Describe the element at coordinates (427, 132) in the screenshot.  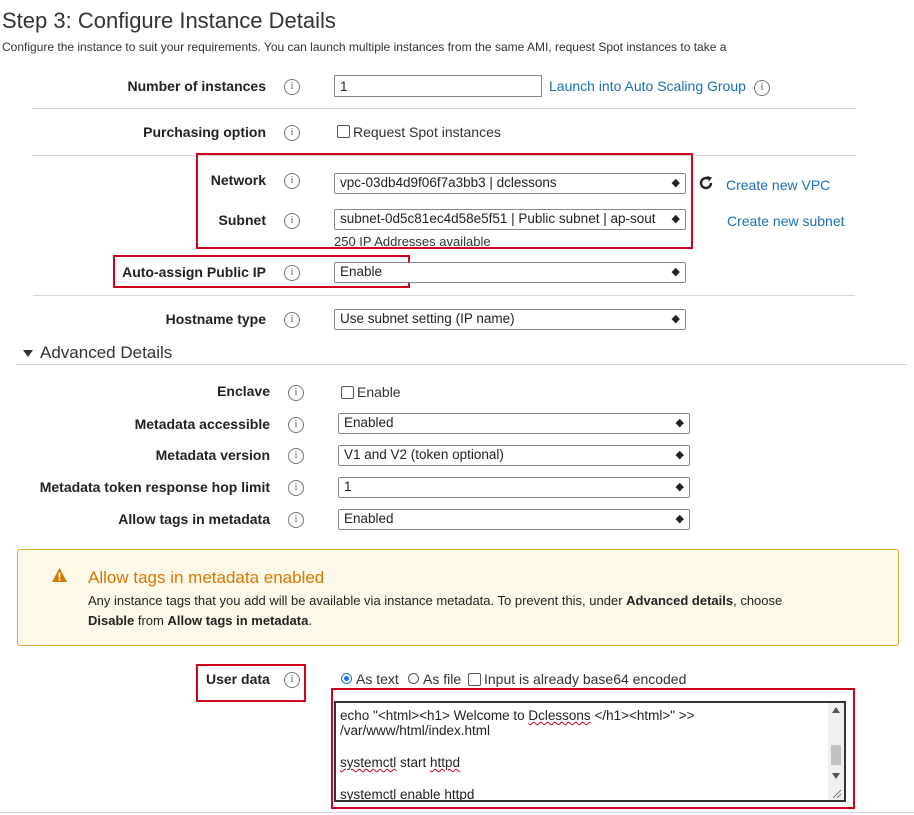
I see `request-spot-label: Request Spot instances` at that location.